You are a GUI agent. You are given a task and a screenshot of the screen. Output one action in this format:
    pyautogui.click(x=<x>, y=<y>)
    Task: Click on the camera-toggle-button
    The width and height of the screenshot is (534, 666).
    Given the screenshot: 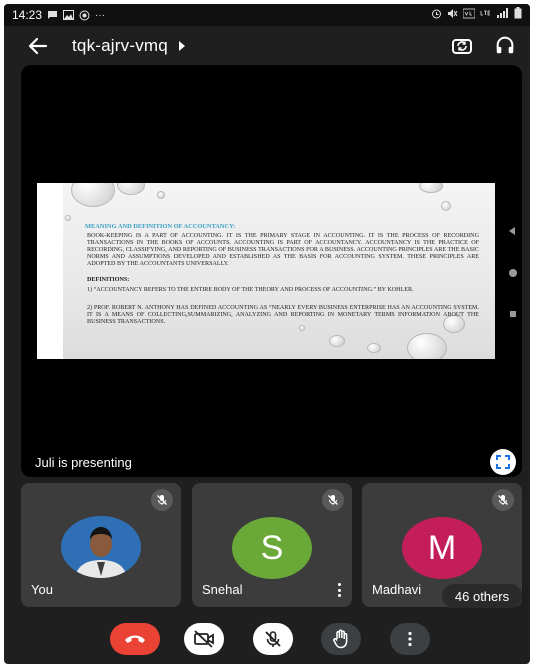 What is the action you would take?
    pyautogui.click(x=204, y=639)
    